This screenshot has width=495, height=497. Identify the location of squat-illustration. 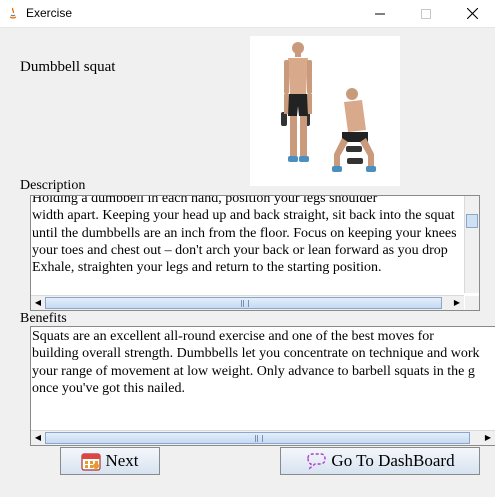
(328, 107).